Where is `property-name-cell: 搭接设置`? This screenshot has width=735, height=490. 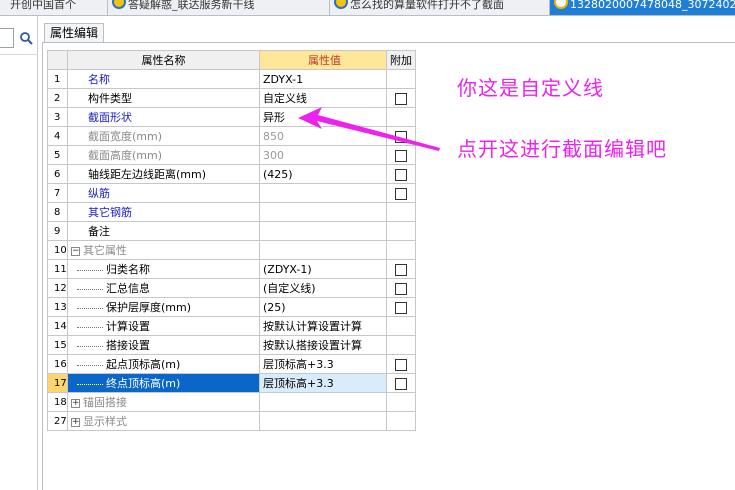
property-name-cell: 搭接设置 is located at coordinates (163, 345).